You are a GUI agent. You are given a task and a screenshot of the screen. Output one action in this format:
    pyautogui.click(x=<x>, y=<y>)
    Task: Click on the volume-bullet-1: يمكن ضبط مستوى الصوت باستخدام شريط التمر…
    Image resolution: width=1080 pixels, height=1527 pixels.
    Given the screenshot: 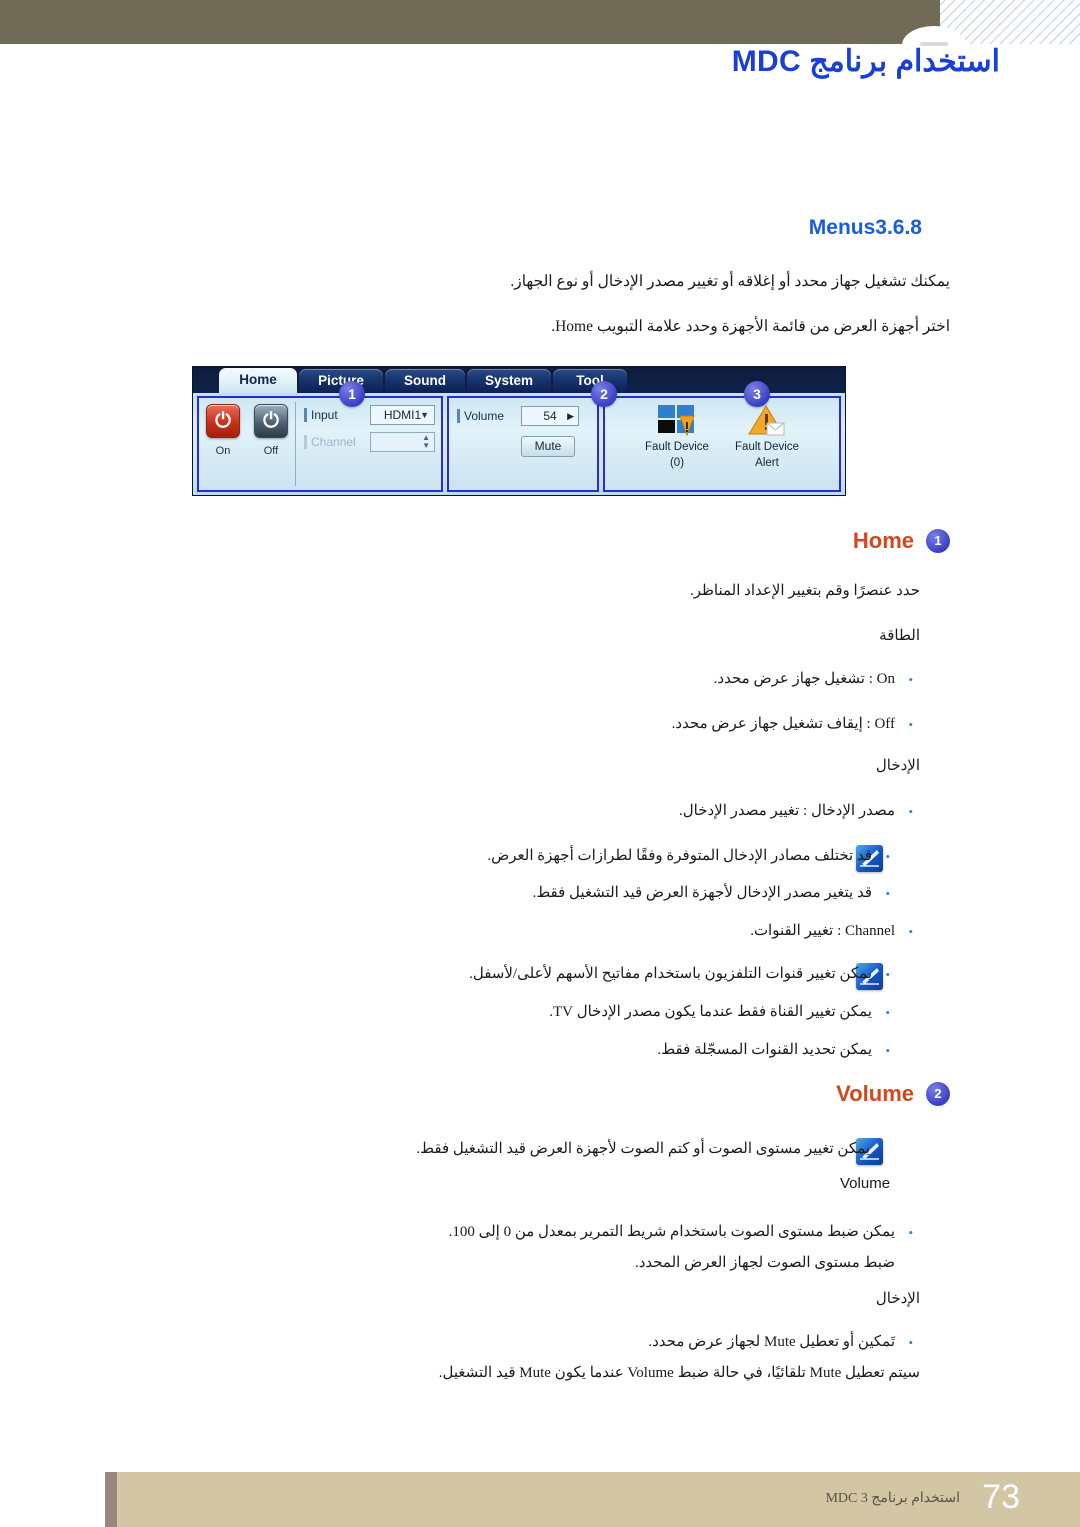 What is the action you would take?
    pyautogui.click(x=589, y=1232)
    